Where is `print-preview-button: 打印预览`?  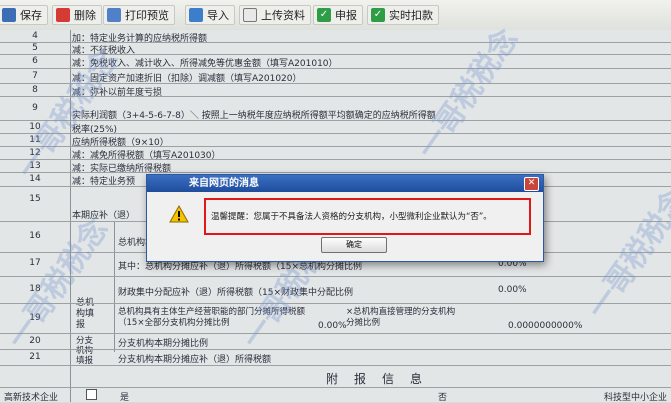
print-preview-button: 打印预览 is located at coordinates (139, 15).